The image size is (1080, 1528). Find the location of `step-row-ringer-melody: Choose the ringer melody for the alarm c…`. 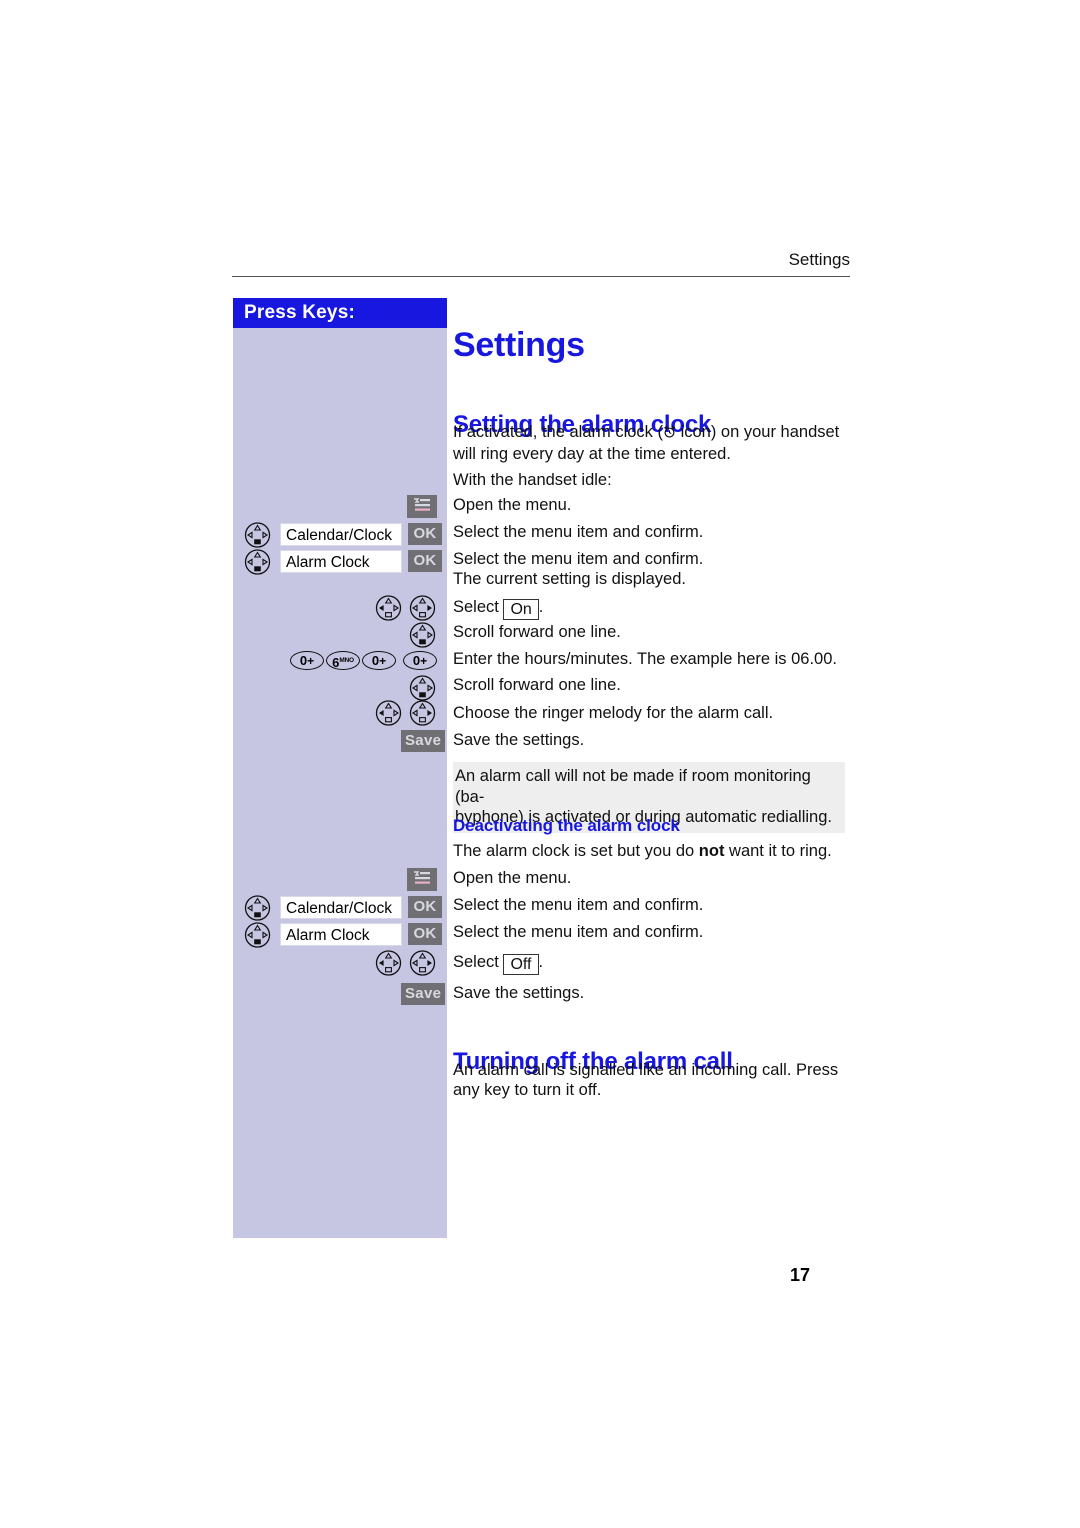

step-row-ringer-melody: Choose the ringer melody for the alarm c… is located at coordinates (503, 714).